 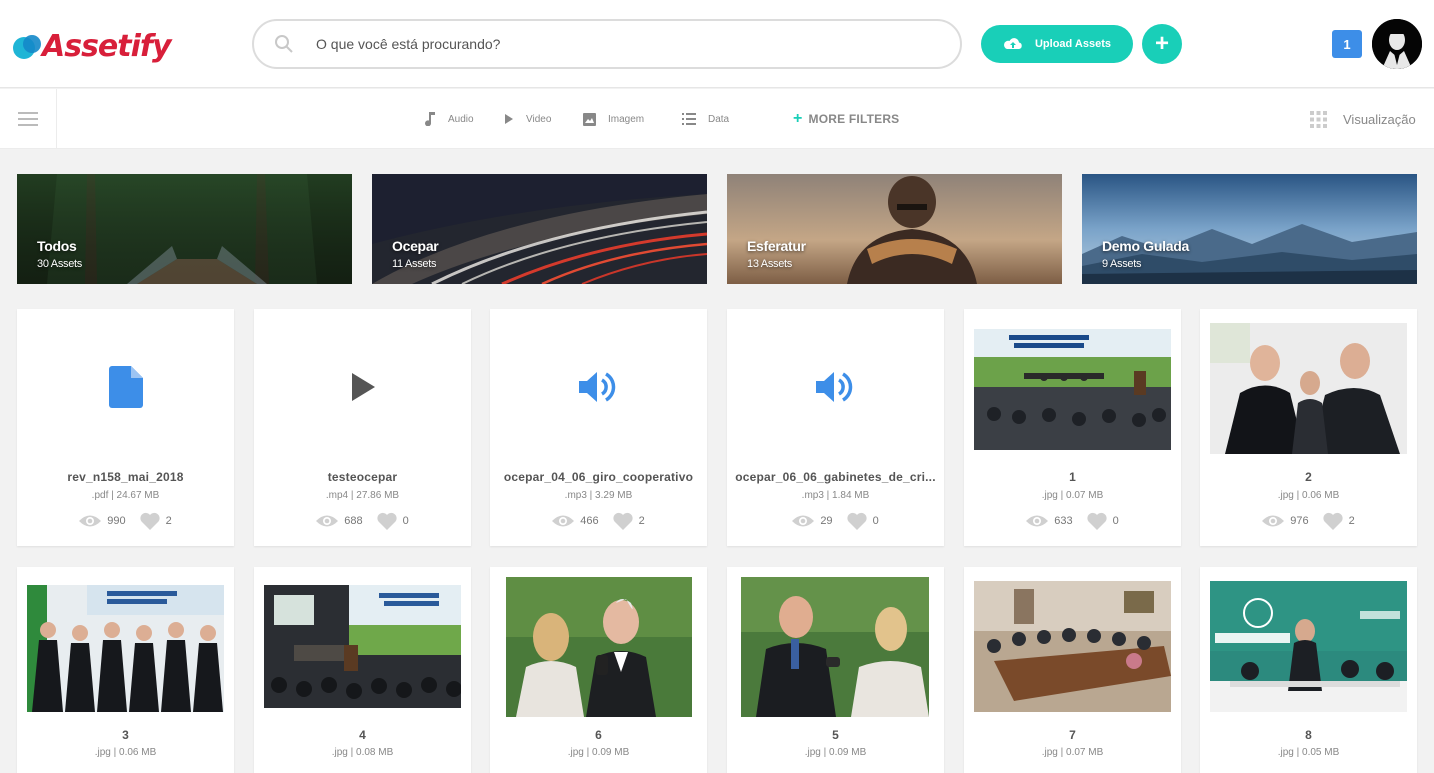 I want to click on collection-todos: Todos 30 Assets, so click(x=184, y=229).